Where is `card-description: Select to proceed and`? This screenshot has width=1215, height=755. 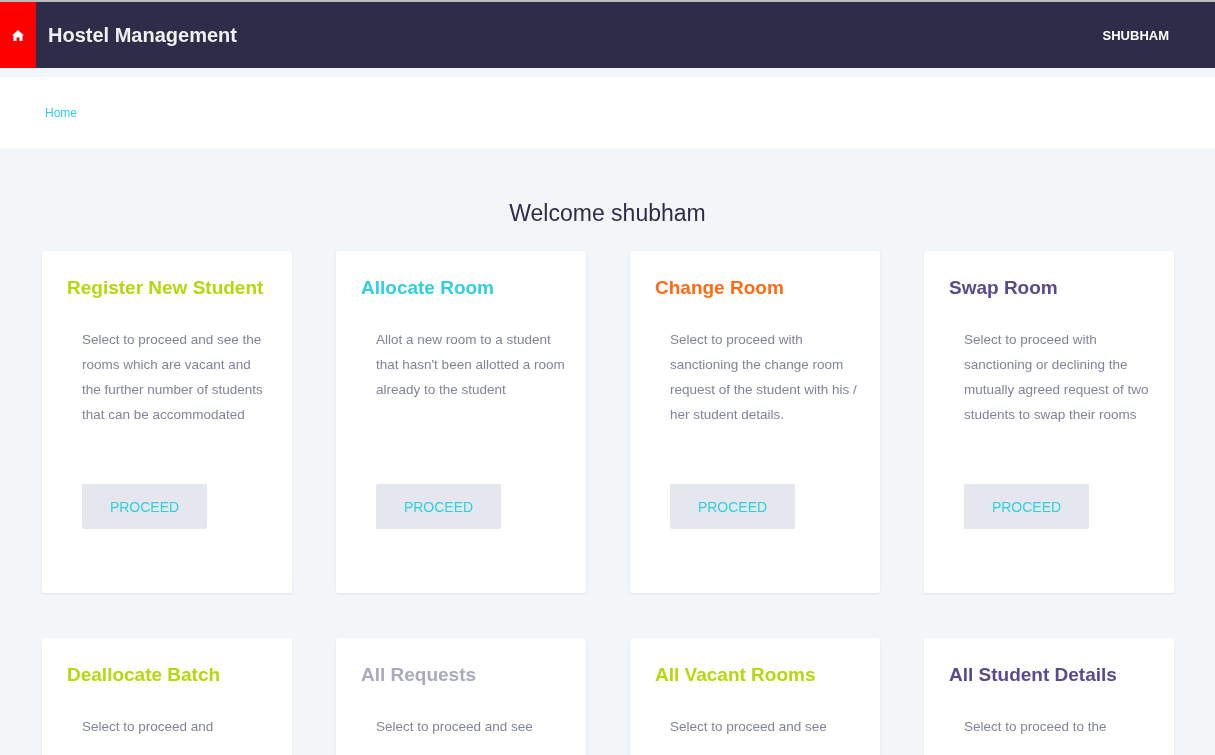
card-description: Select to proceed and is located at coordinates (148, 727).